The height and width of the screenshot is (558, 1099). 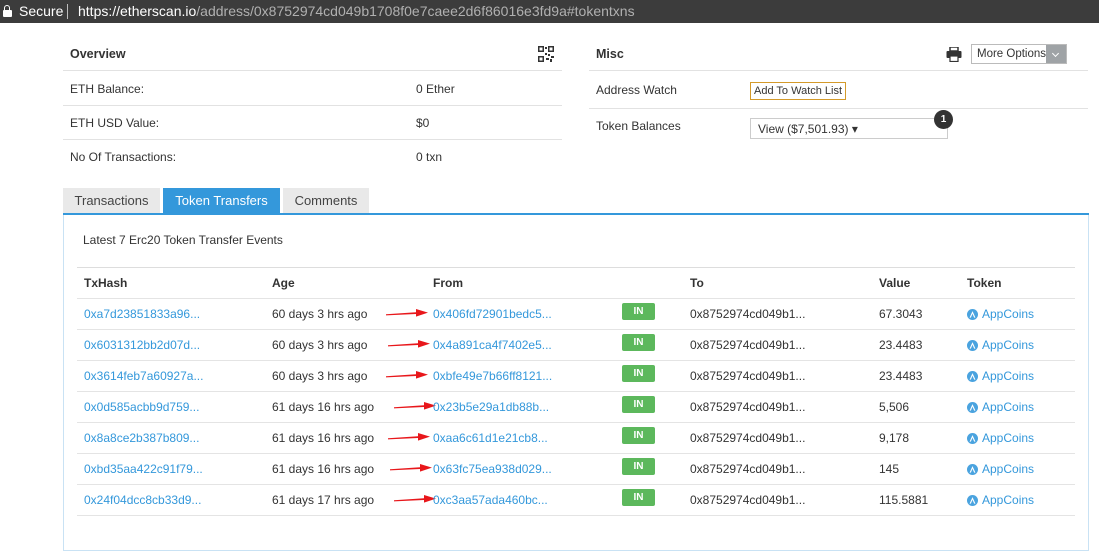 I want to click on secure-label: Secure, so click(x=41, y=11).